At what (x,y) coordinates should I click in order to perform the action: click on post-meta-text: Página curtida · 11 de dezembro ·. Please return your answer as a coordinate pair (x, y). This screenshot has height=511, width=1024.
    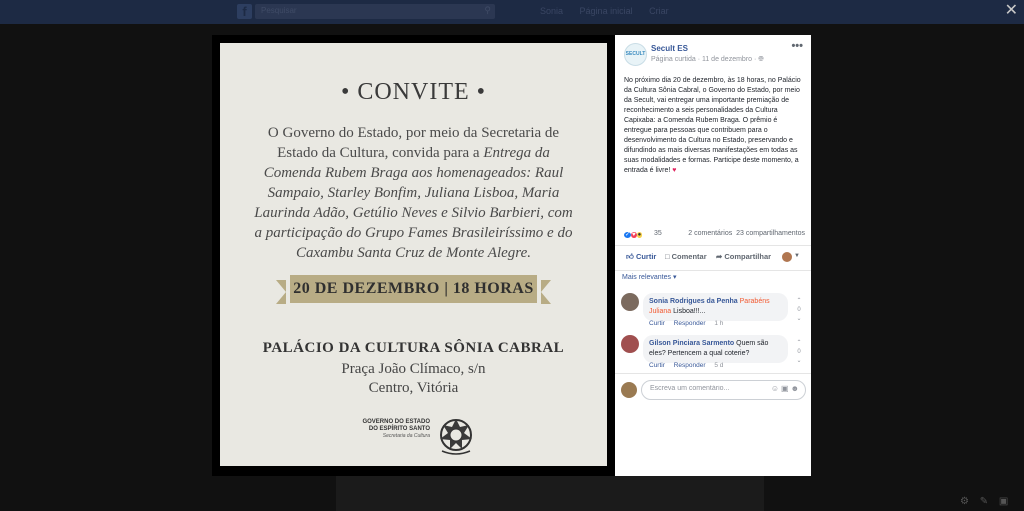
    Looking at the image, I should click on (705, 59).